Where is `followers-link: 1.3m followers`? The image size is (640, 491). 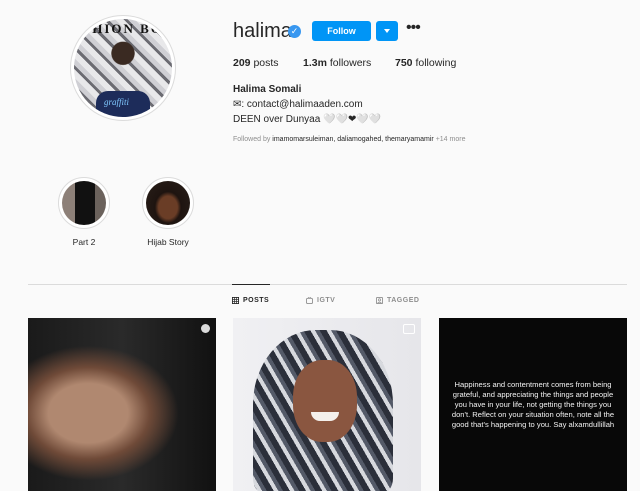
followers-link: 1.3m followers is located at coordinates (337, 63).